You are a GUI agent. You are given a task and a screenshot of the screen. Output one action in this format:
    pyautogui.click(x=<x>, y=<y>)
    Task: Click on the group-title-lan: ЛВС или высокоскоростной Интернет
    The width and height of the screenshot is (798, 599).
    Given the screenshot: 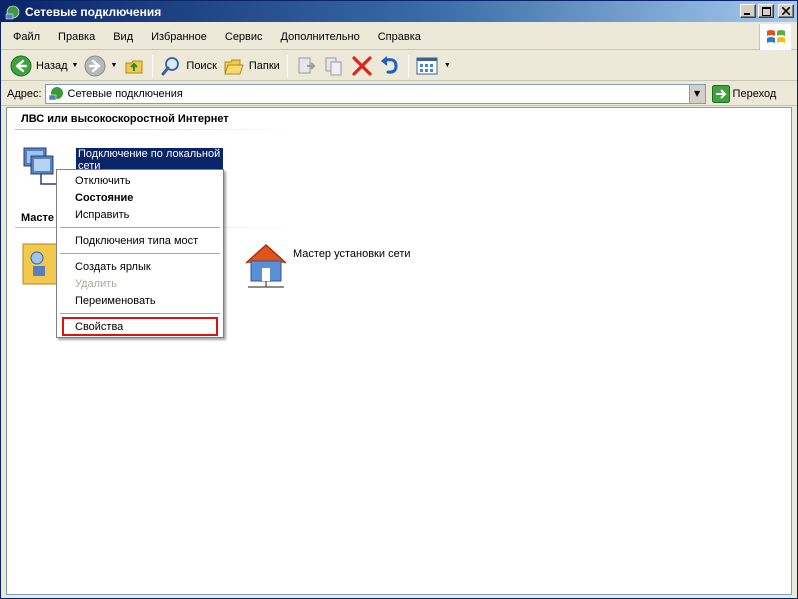 What is the action you would take?
    pyautogui.click(x=125, y=119)
    